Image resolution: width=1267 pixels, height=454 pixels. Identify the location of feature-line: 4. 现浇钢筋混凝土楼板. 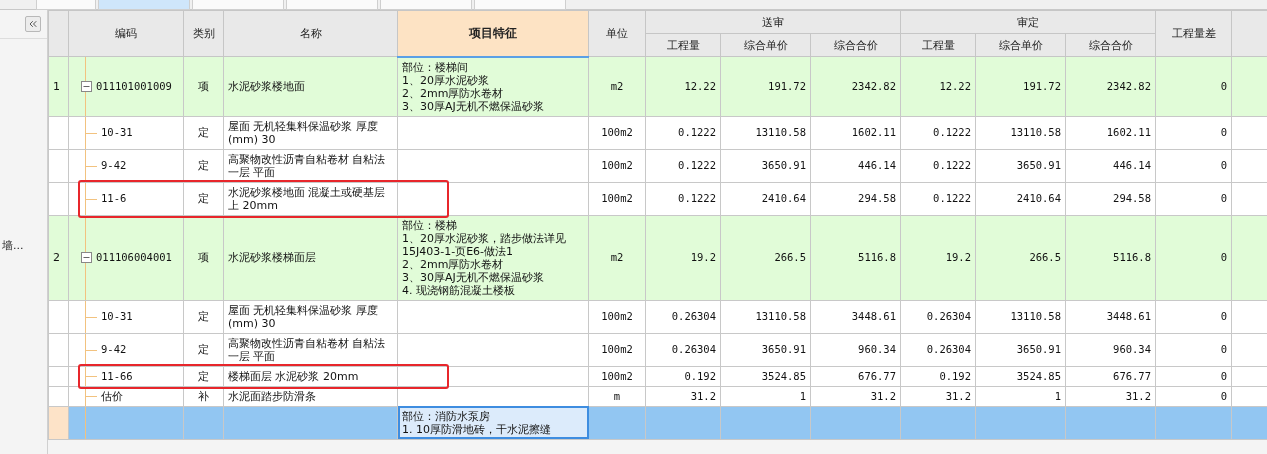
(459, 290).